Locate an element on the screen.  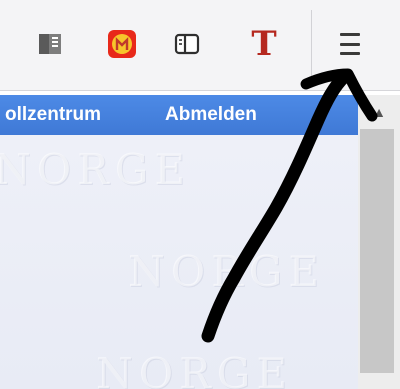
reader-view-icon is located at coordinates (50, 44).